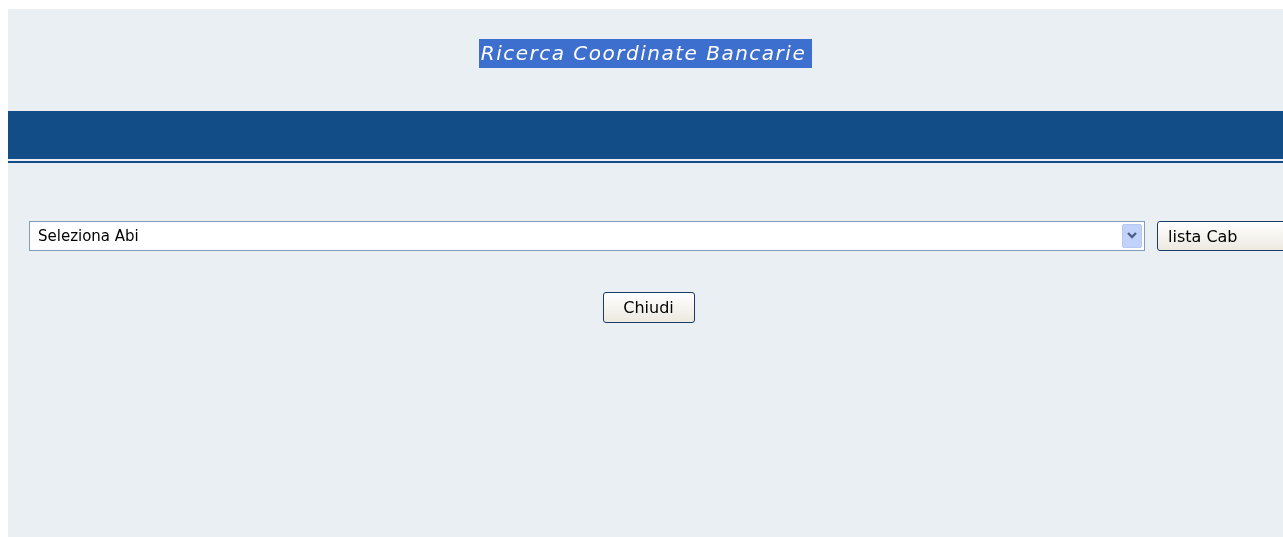 The width and height of the screenshot is (1283, 537). I want to click on close-button: Chiudi, so click(648, 307).